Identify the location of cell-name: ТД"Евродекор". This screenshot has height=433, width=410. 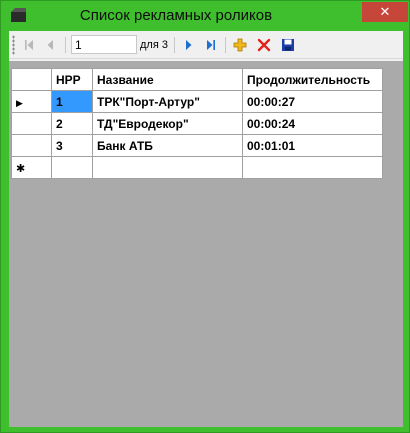
(167, 123).